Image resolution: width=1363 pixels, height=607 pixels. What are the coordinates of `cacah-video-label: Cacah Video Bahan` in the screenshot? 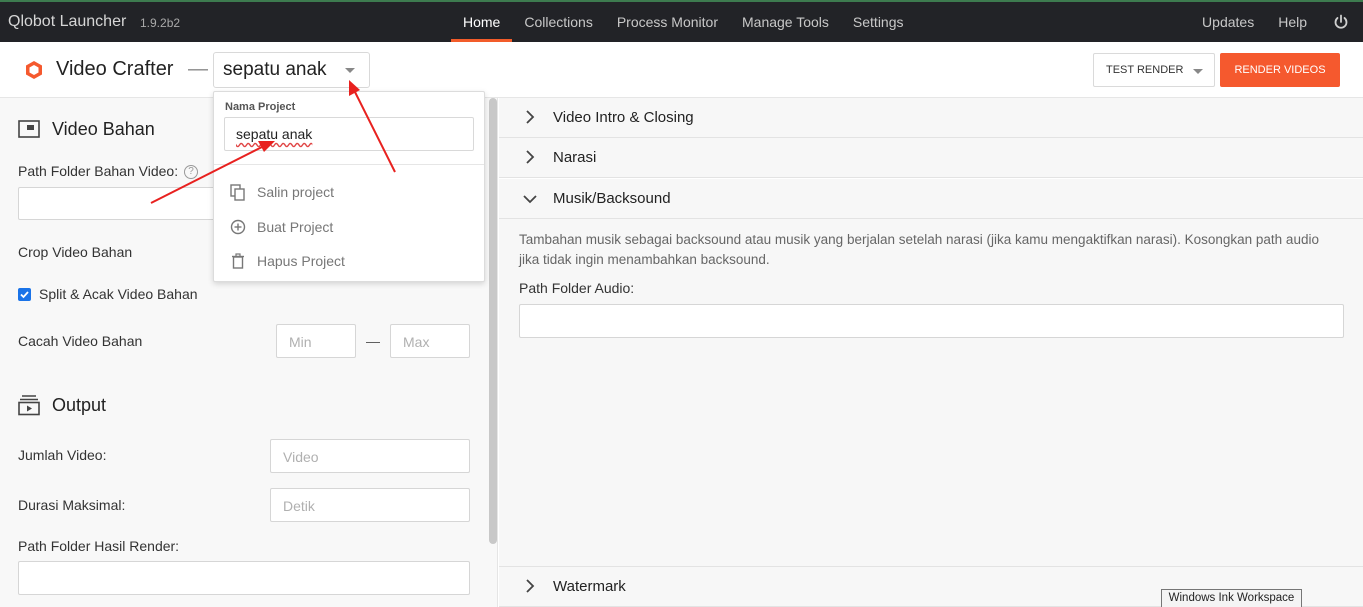 It's located at (80, 341).